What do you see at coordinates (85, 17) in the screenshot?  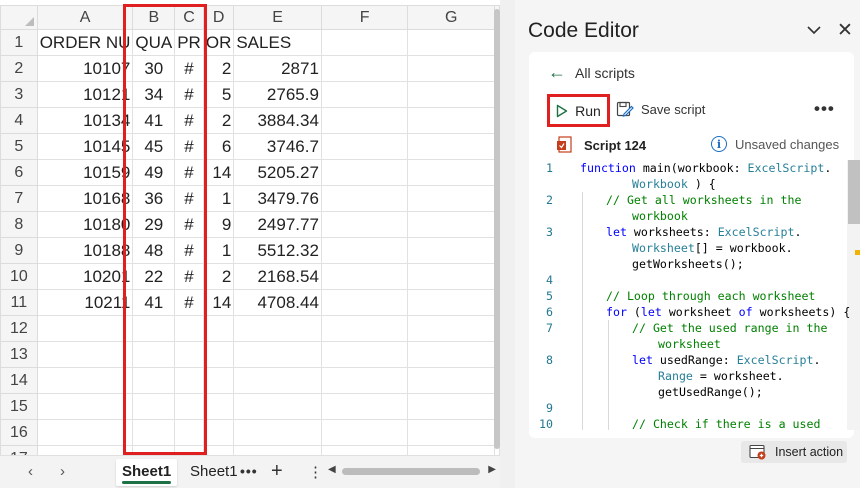 I see `column-header: A` at bounding box center [85, 17].